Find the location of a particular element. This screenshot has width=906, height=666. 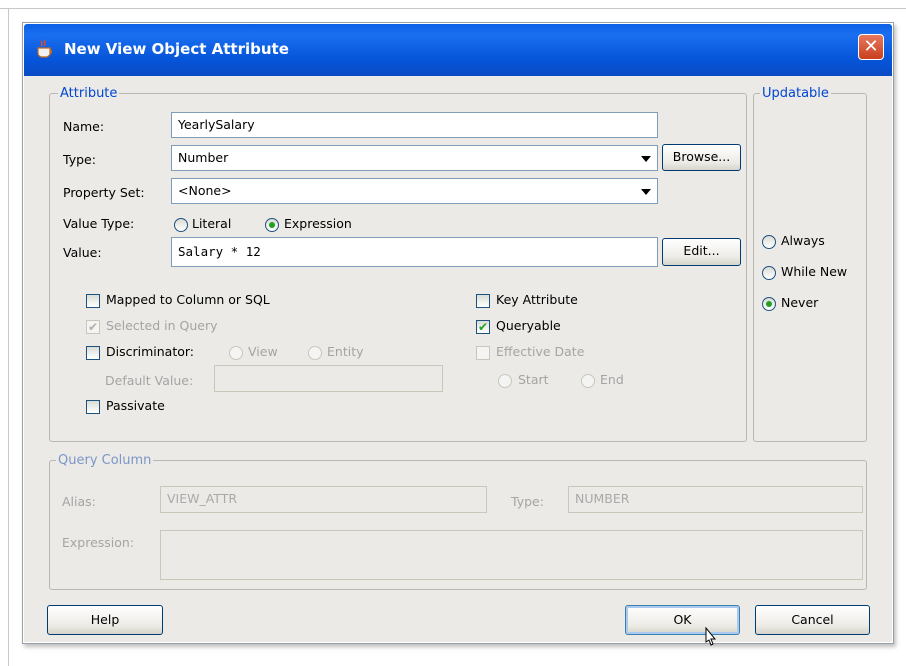

ok-button: OK is located at coordinates (682, 620).